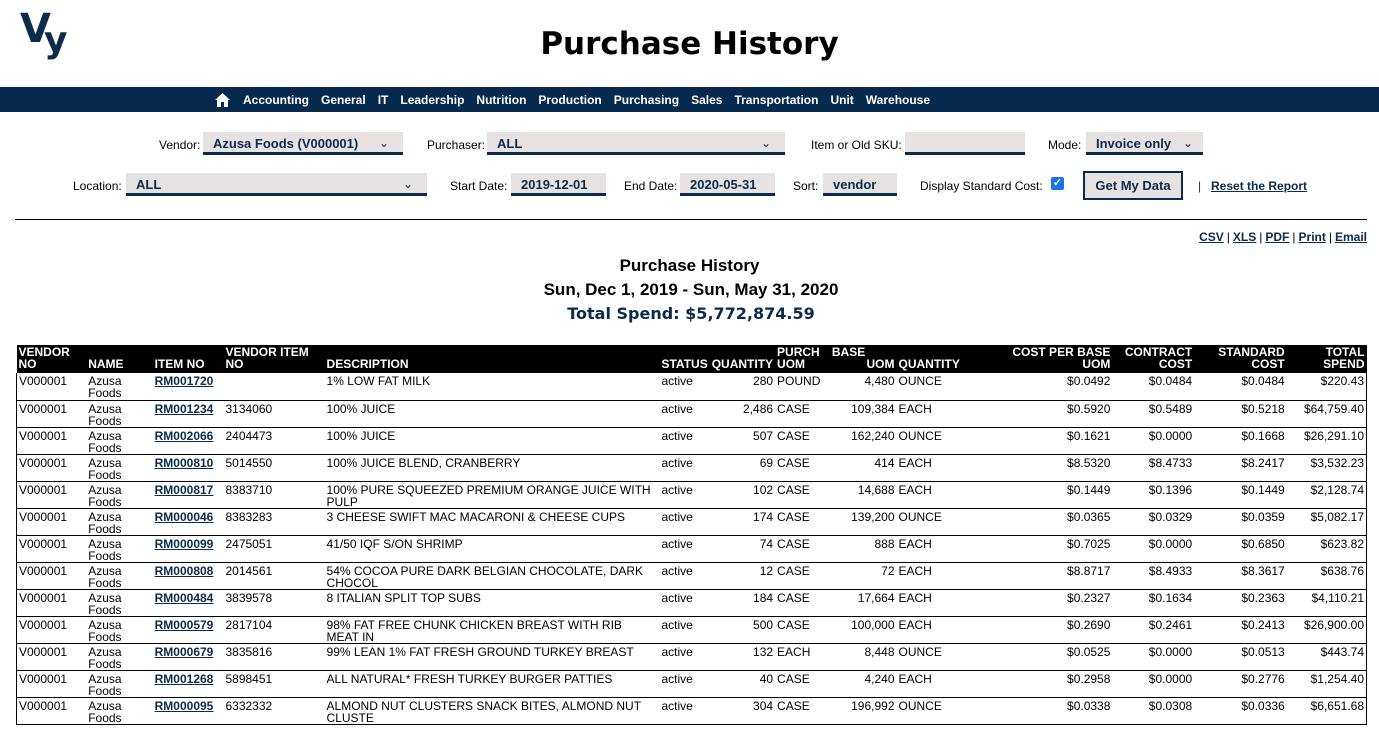  I want to click on cell-vendor-item-no: 3835816, so click(274, 657).